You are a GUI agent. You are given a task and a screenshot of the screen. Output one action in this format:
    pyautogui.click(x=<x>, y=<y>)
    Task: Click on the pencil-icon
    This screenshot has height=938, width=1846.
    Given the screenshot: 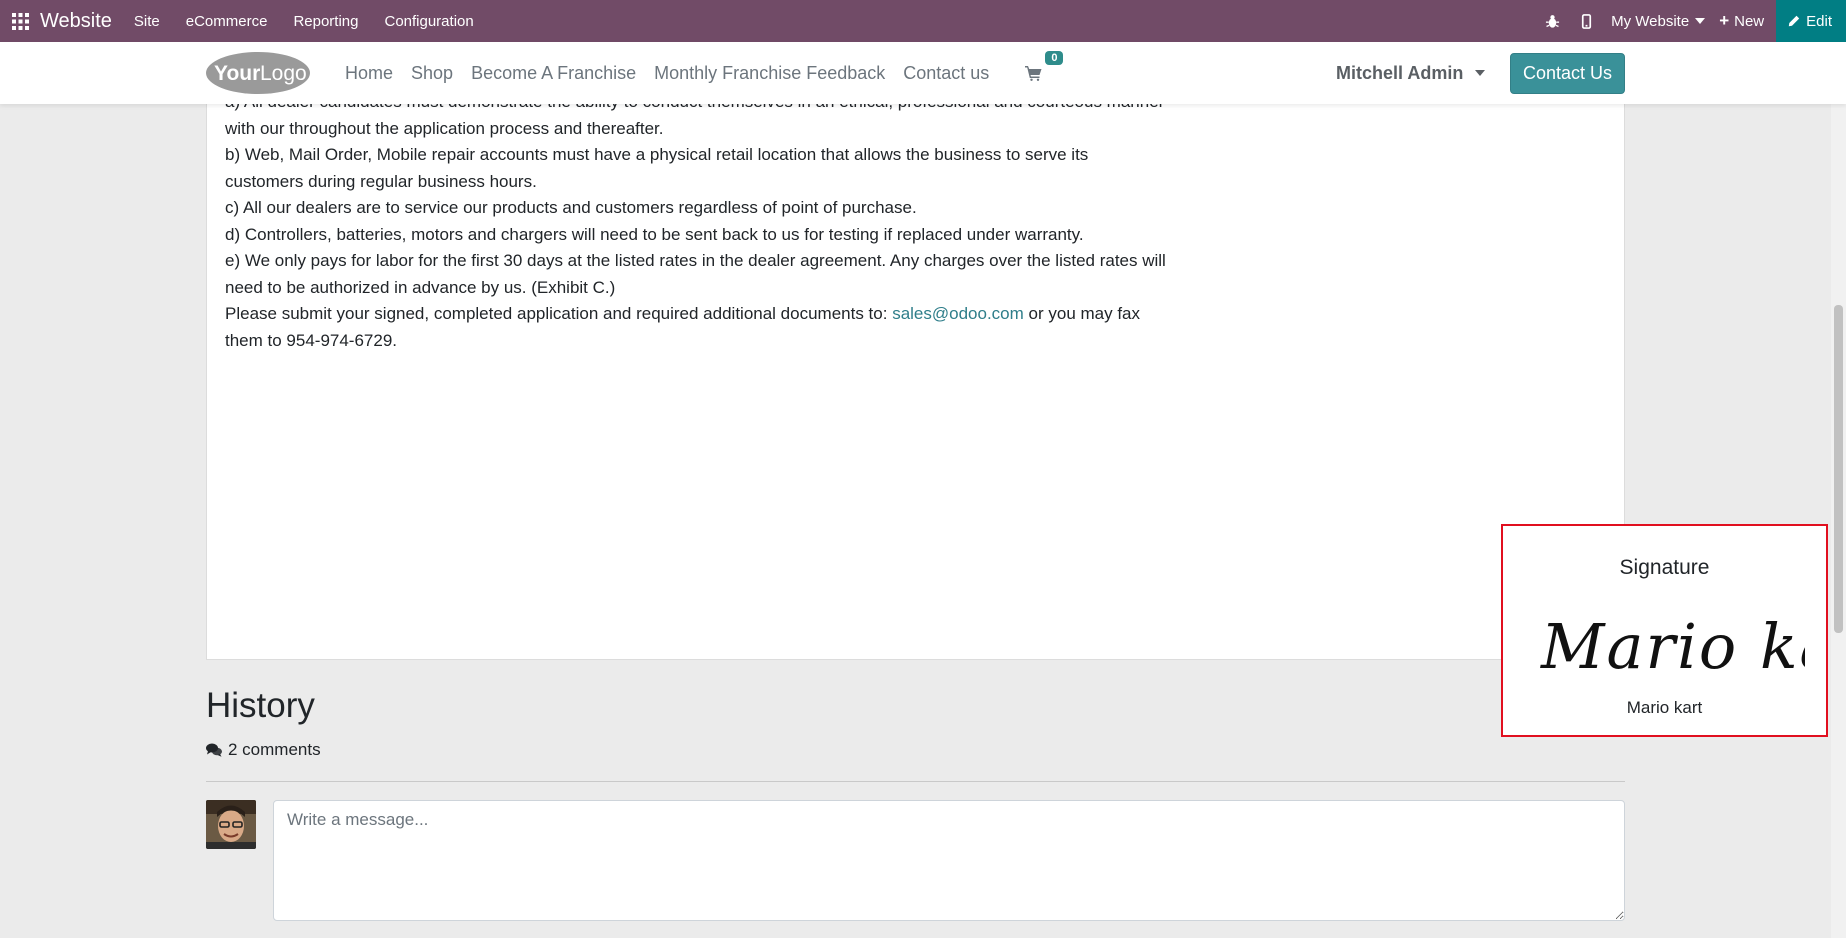 What is the action you would take?
    pyautogui.click(x=1794, y=21)
    